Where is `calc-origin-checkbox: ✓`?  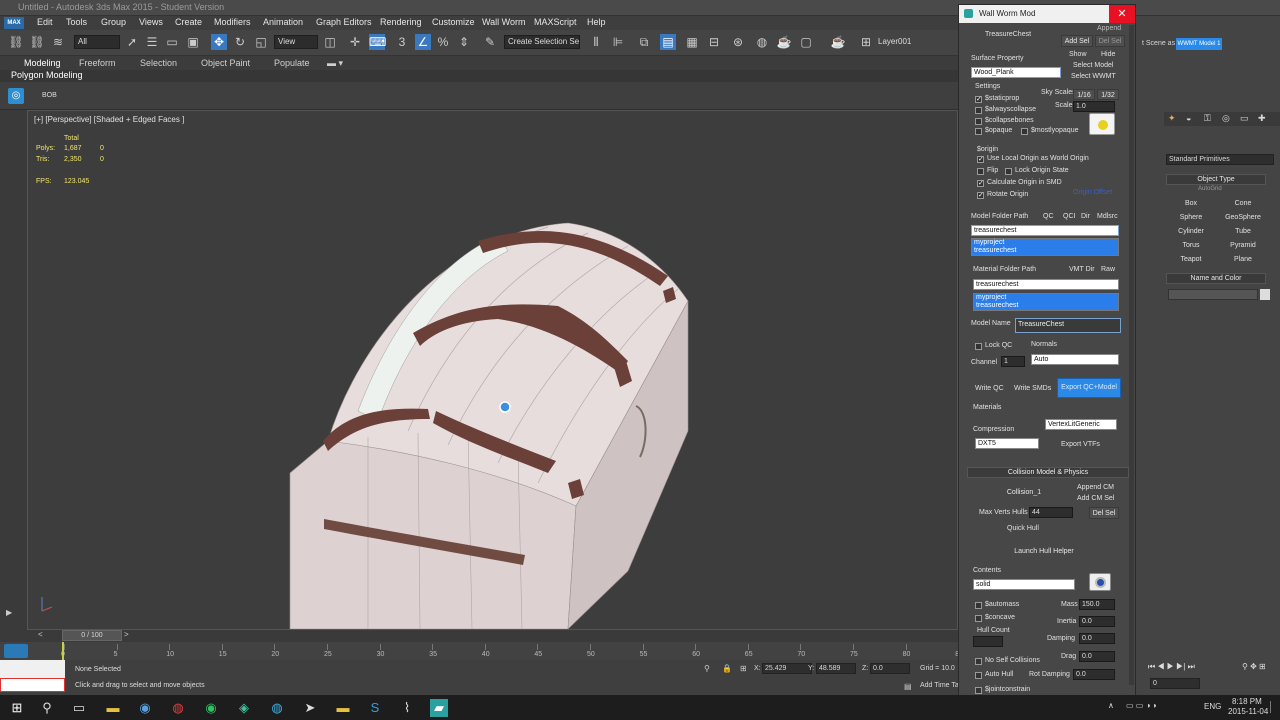
calc-origin-checkbox: ✓ is located at coordinates (980, 183).